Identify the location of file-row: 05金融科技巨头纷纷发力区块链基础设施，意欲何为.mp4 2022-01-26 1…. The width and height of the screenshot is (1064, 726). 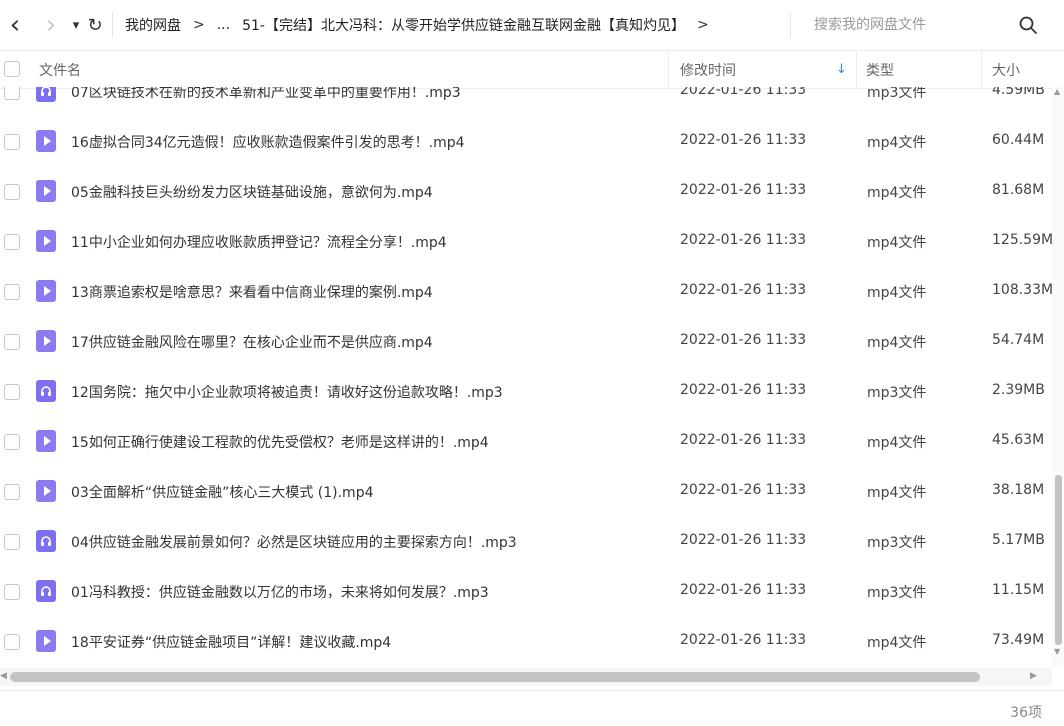
(526, 192).